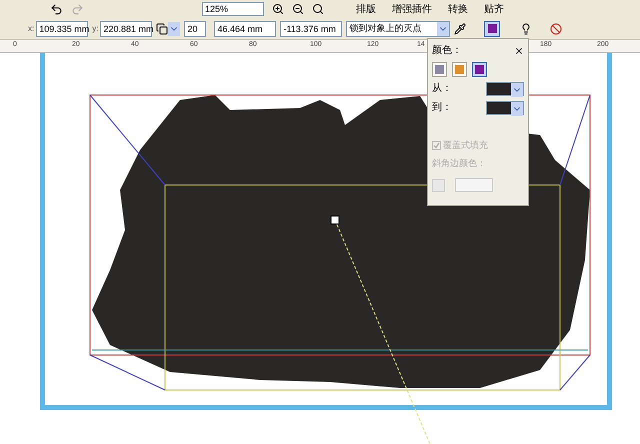 Image resolution: width=640 pixels, height=444 pixels. What do you see at coordinates (460, 28) in the screenshot?
I see `eyedropper-icon` at bounding box center [460, 28].